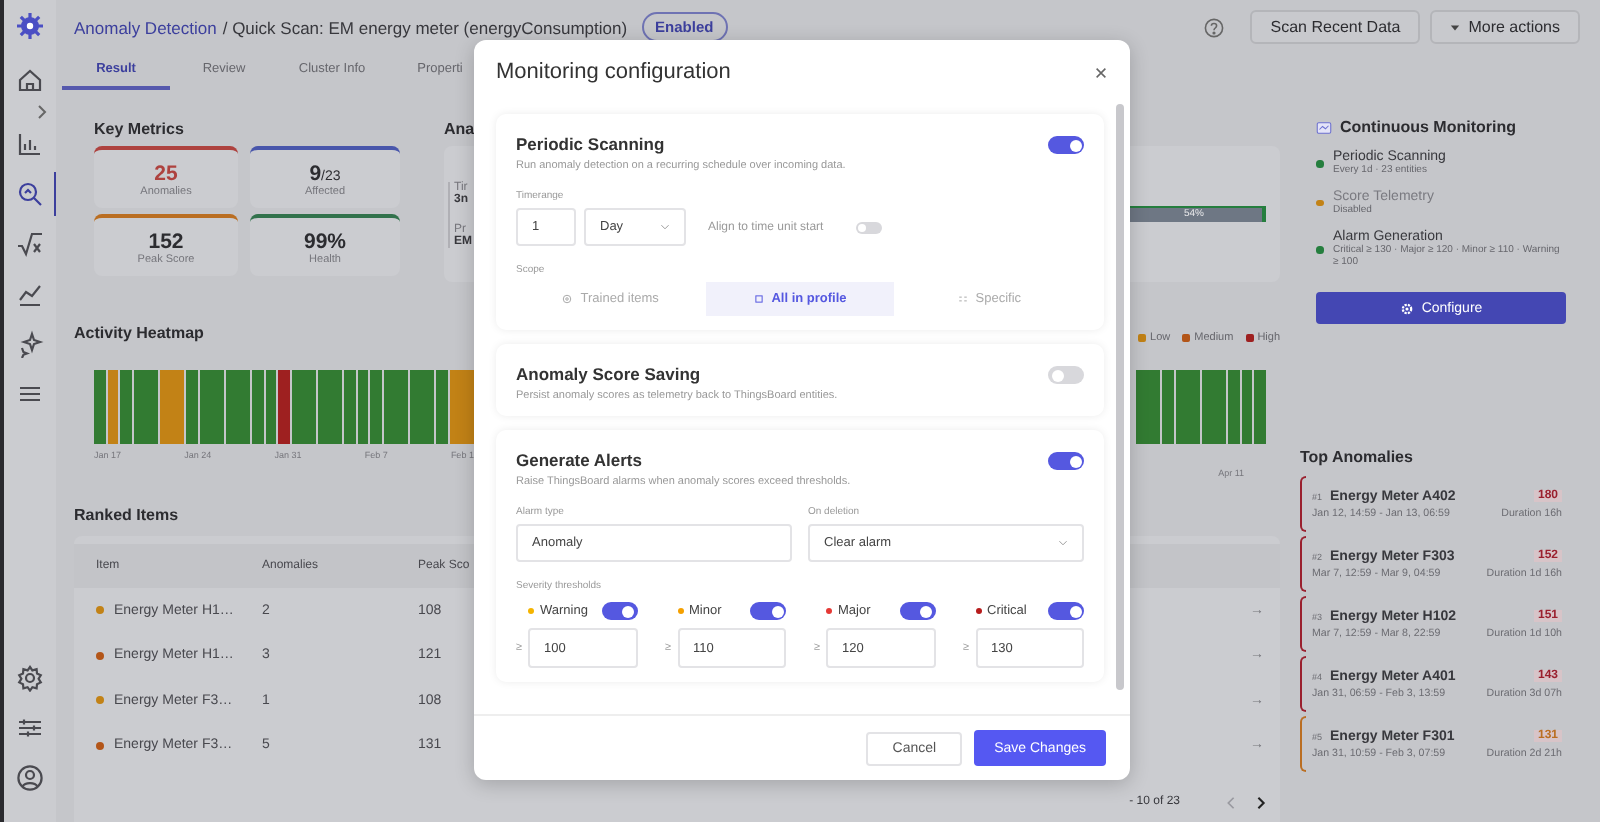 The width and height of the screenshot is (1600, 822). Describe the element at coordinates (1406, 308) in the screenshot. I see `gear-icon` at that location.